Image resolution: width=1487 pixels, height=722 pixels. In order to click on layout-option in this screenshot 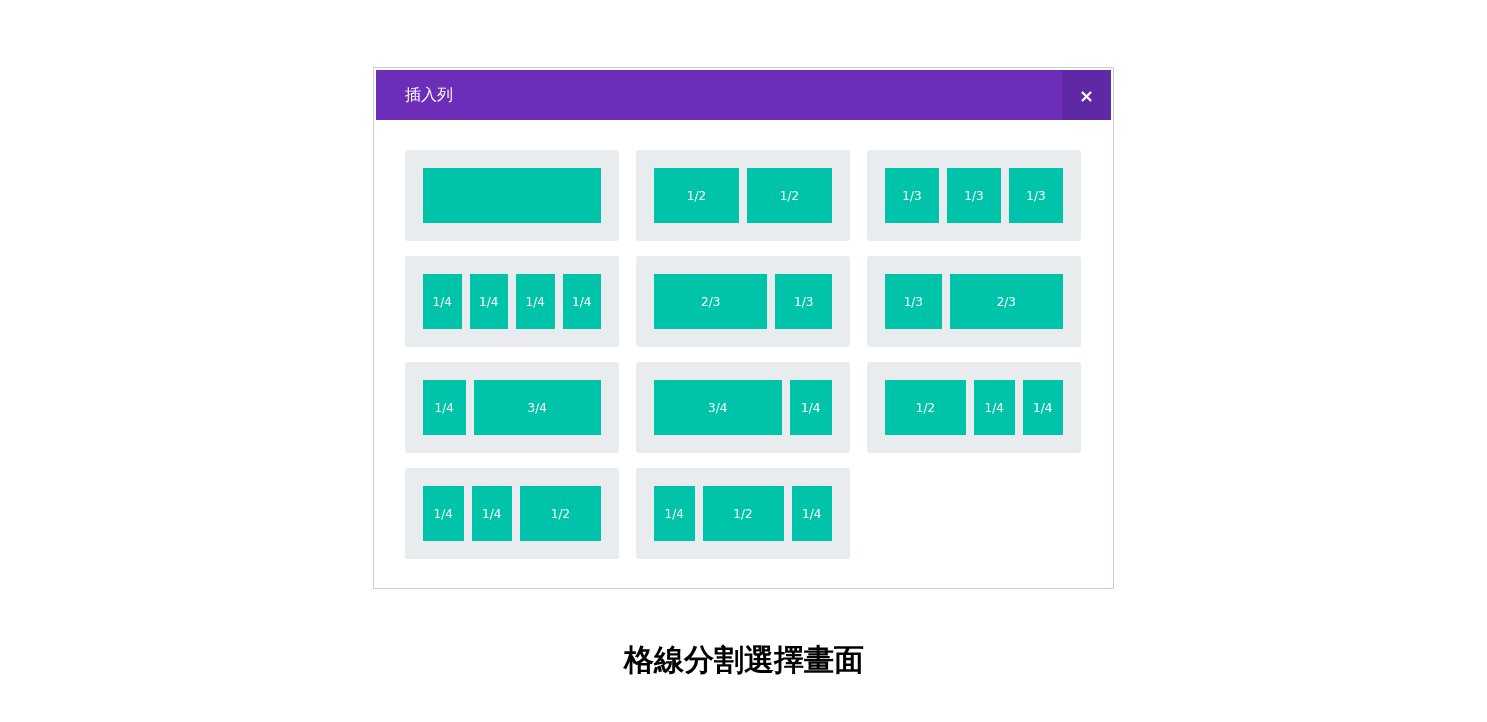, I will do `click(512, 195)`.